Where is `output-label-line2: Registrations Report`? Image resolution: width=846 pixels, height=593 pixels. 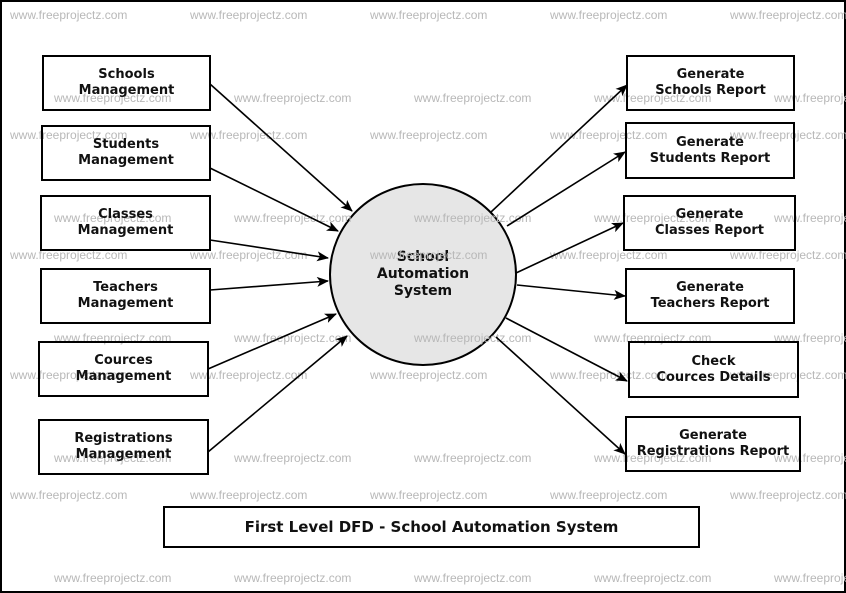 output-label-line2: Registrations Report is located at coordinates (713, 451).